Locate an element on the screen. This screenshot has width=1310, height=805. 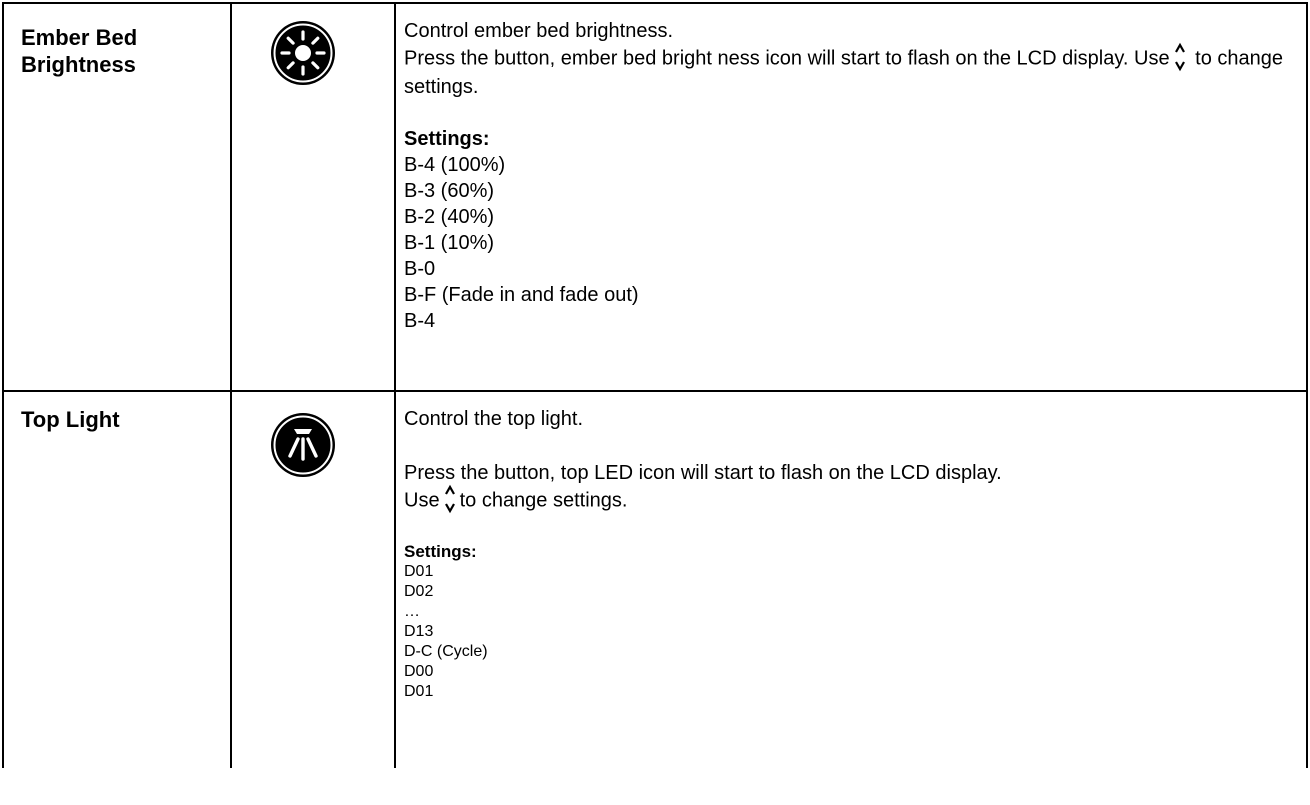
description-line: Control the top light. is located at coordinates (493, 419).